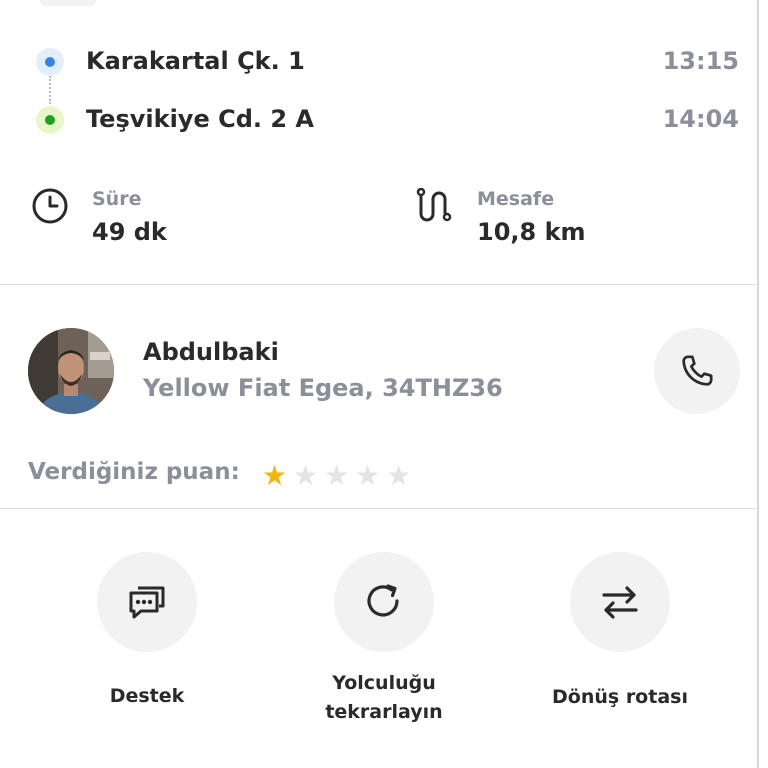 This screenshot has height=768, width=768. Describe the element at coordinates (68, 3) in the screenshot. I see `sheet-top-edge` at that location.